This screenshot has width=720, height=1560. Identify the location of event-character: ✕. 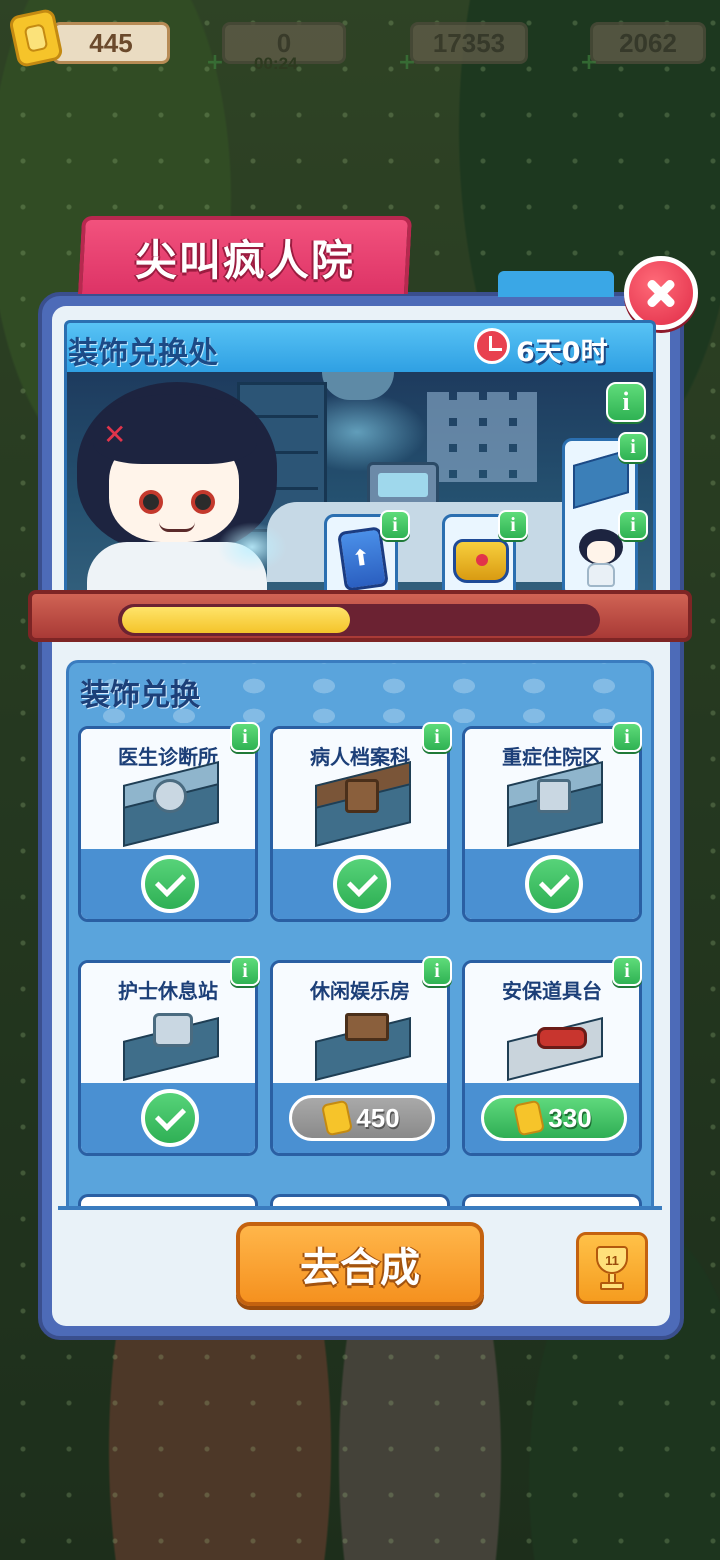
(177, 483).